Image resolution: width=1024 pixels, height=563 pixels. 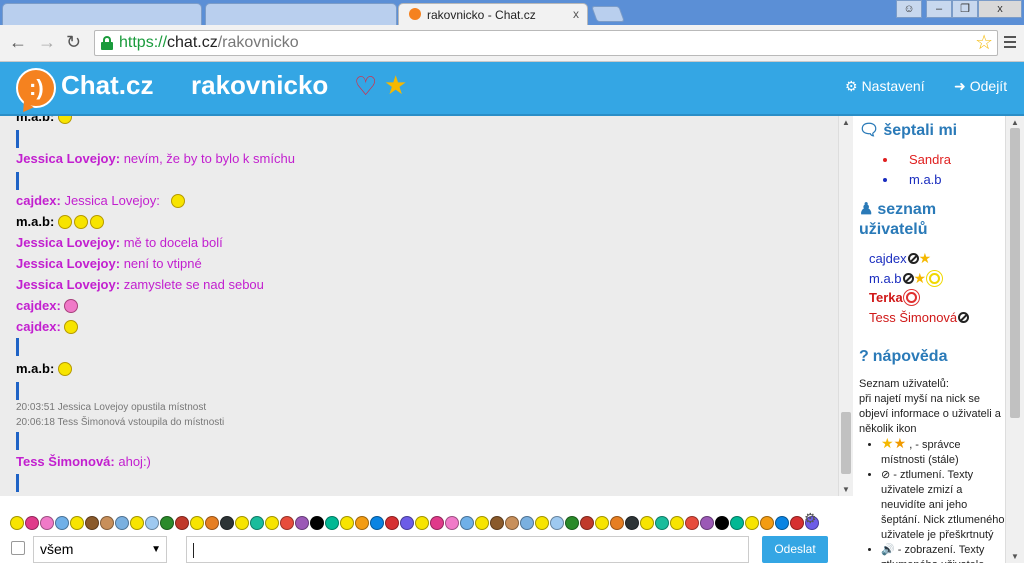 I want to click on forward-icon: →, so click(x=47, y=42).